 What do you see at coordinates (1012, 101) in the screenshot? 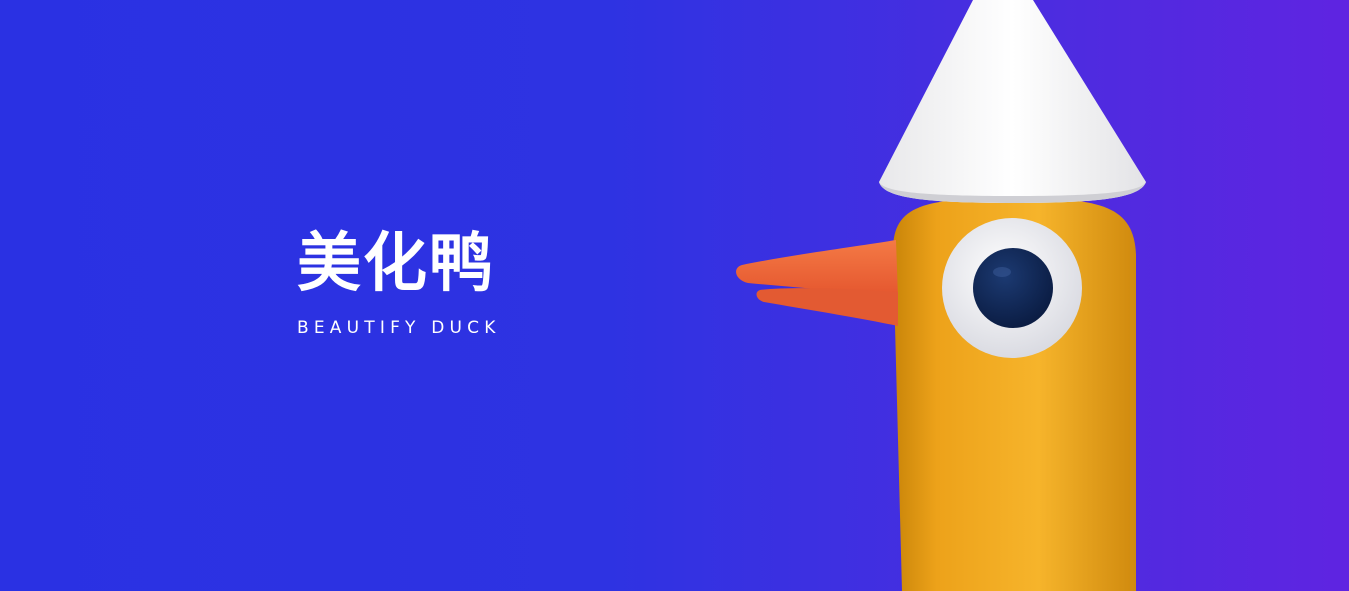
I see `party-hat-icon` at bounding box center [1012, 101].